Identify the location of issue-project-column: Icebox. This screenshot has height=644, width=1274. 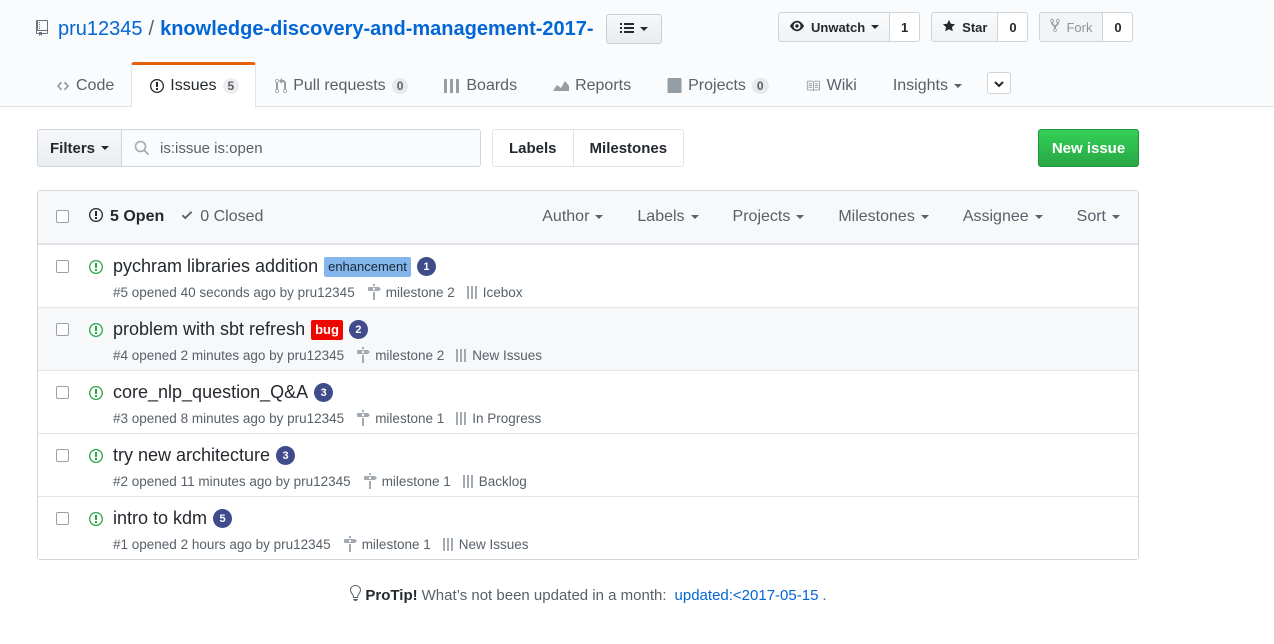
(494, 292).